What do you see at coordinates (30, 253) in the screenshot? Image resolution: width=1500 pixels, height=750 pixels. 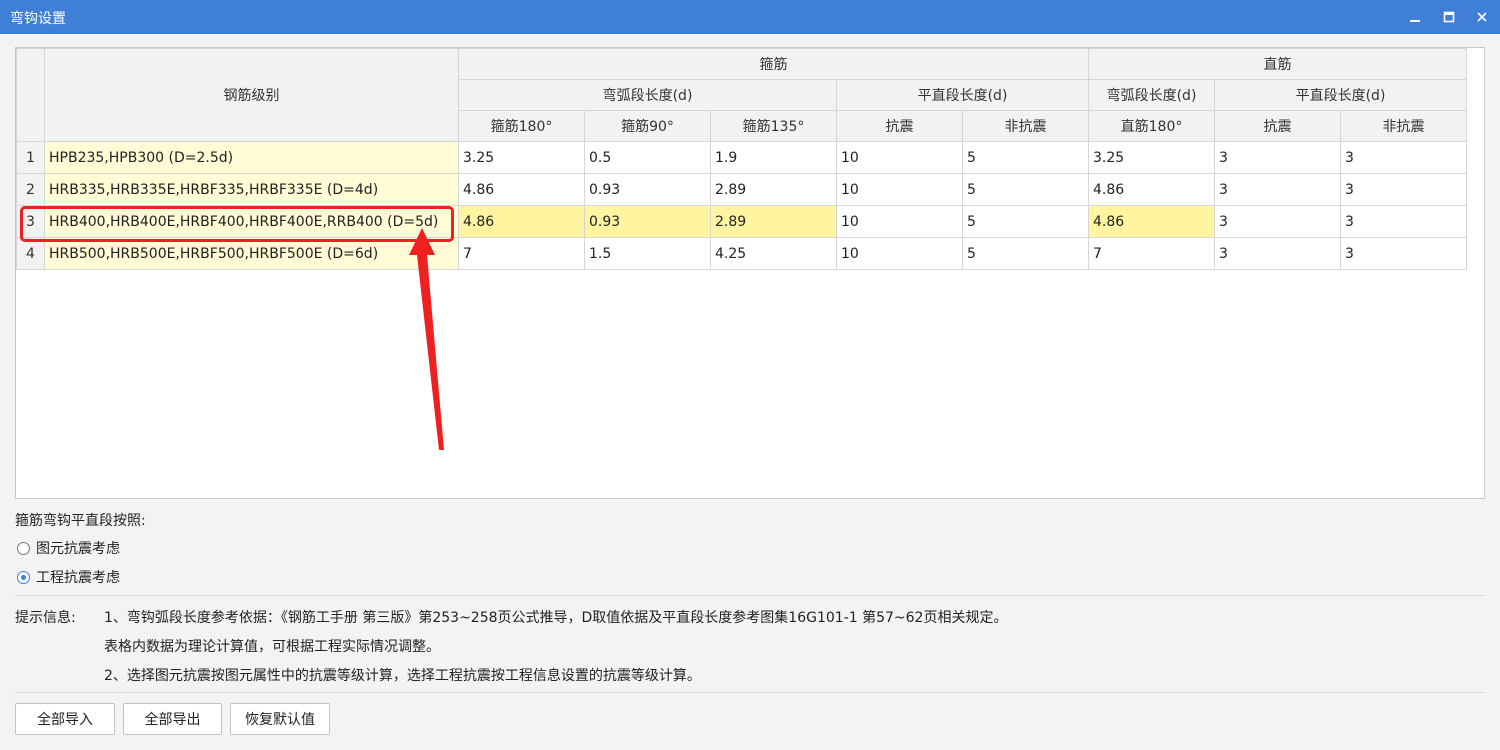 I see `row-number: 4` at bounding box center [30, 253].